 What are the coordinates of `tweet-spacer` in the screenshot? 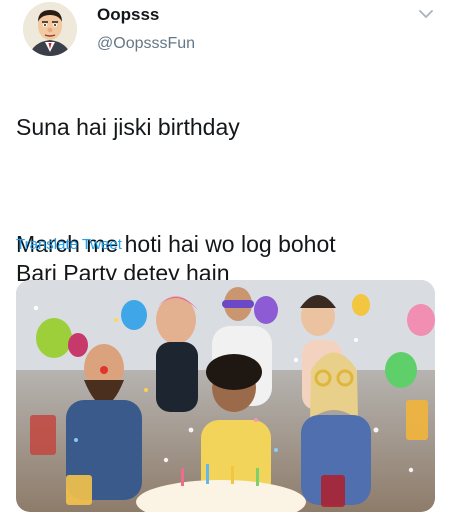 It's located at (226, 186).